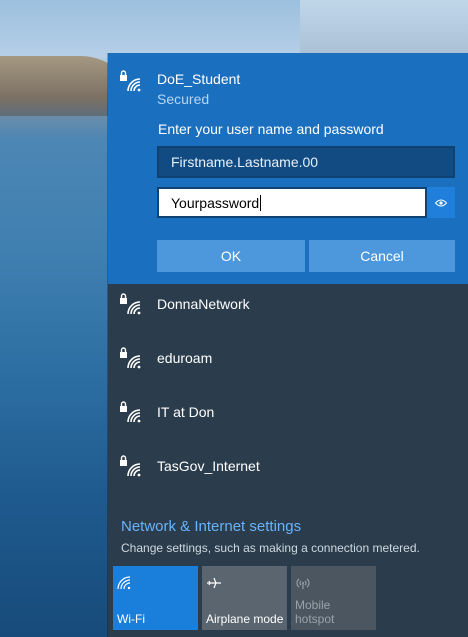 This screenshot has width=468, height=637. I want to click on credentials-prompt: Enter your user name and password, so click(271, 129).